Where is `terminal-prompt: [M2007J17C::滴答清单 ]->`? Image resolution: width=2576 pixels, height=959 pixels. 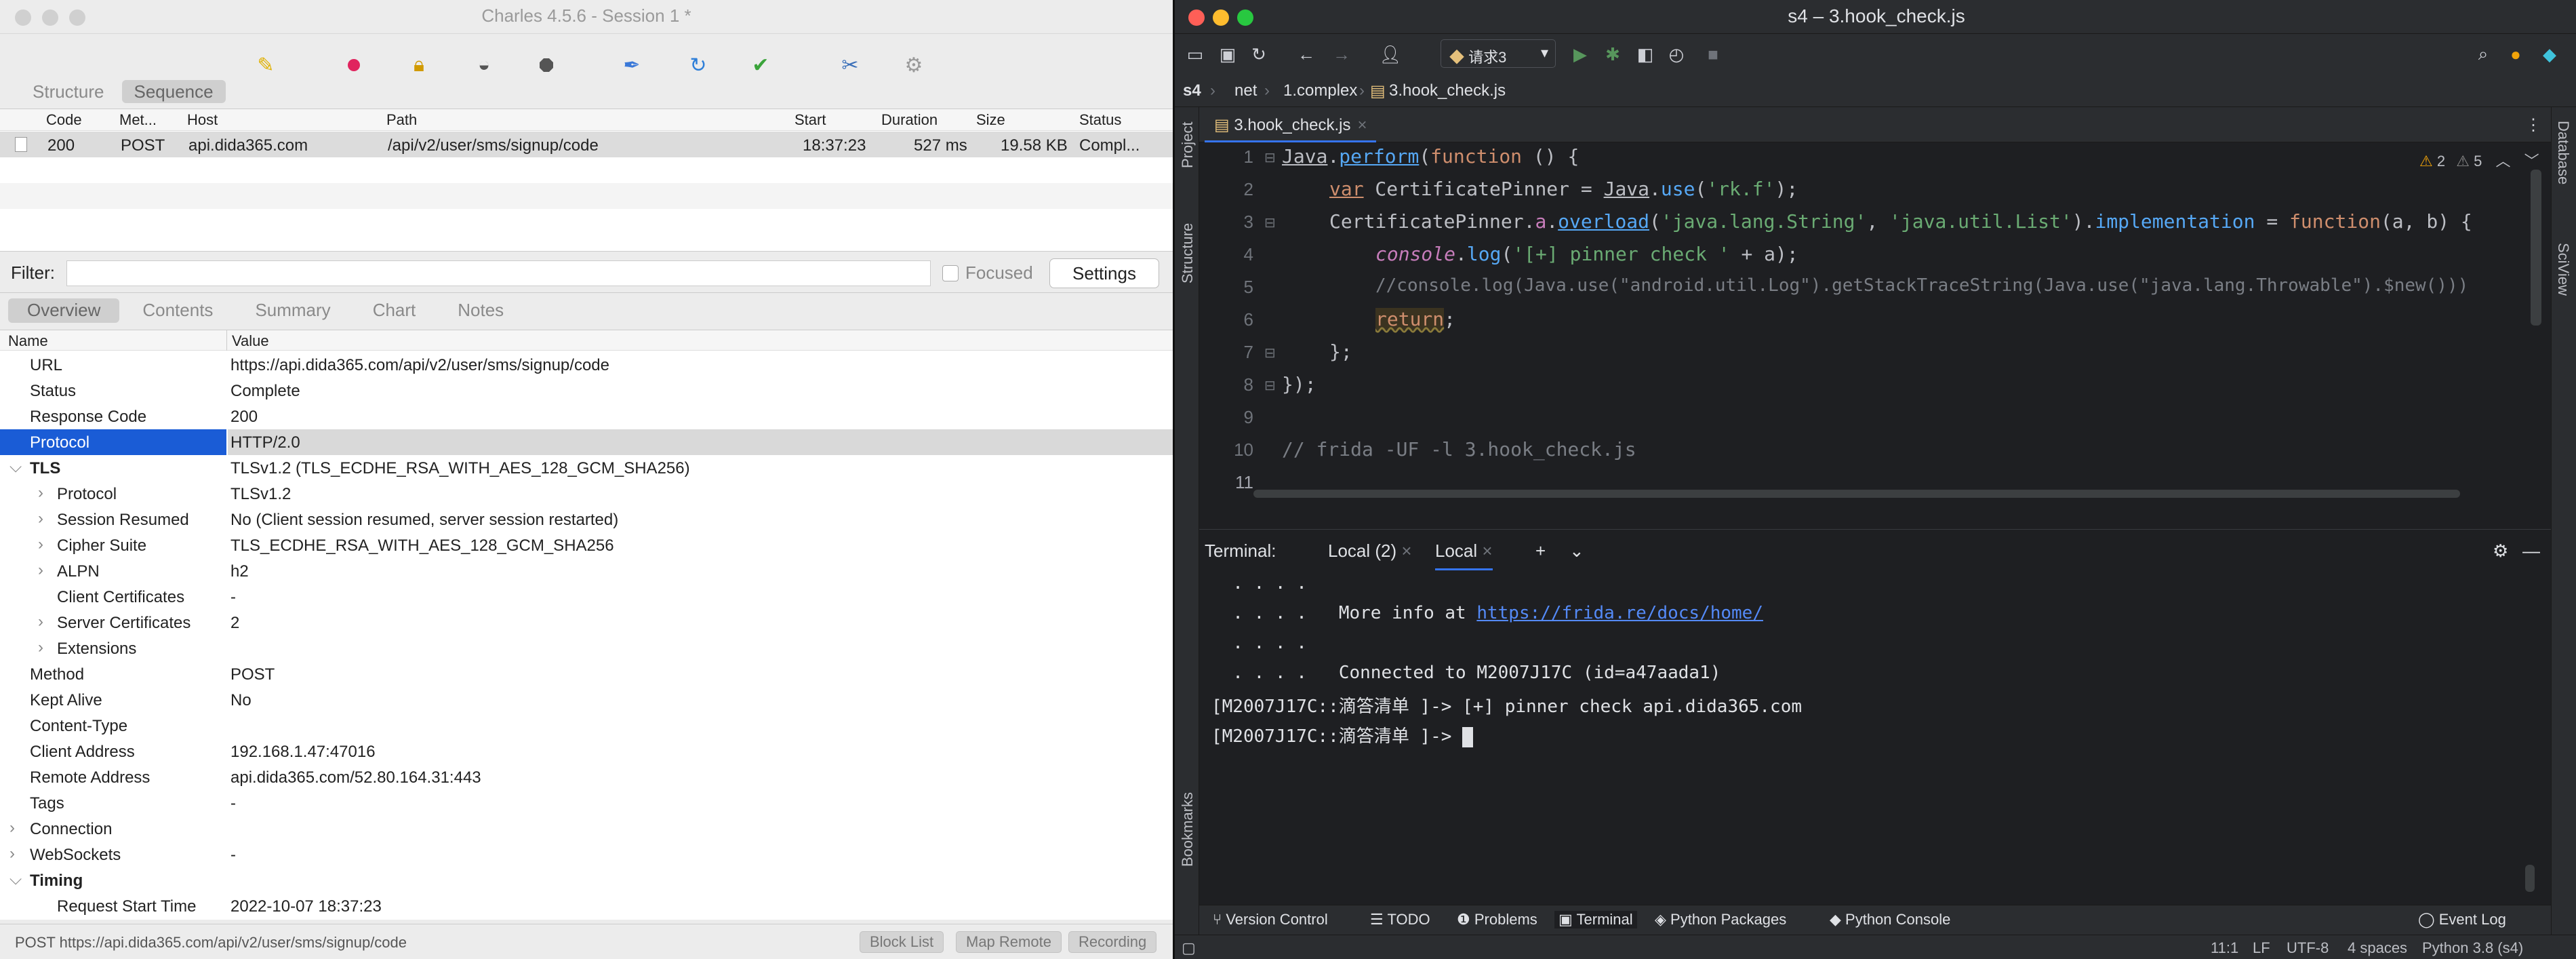
terminal-prompt: [M2007J17C::滴答清单 ]-> is located at coordinates (1342, 735).